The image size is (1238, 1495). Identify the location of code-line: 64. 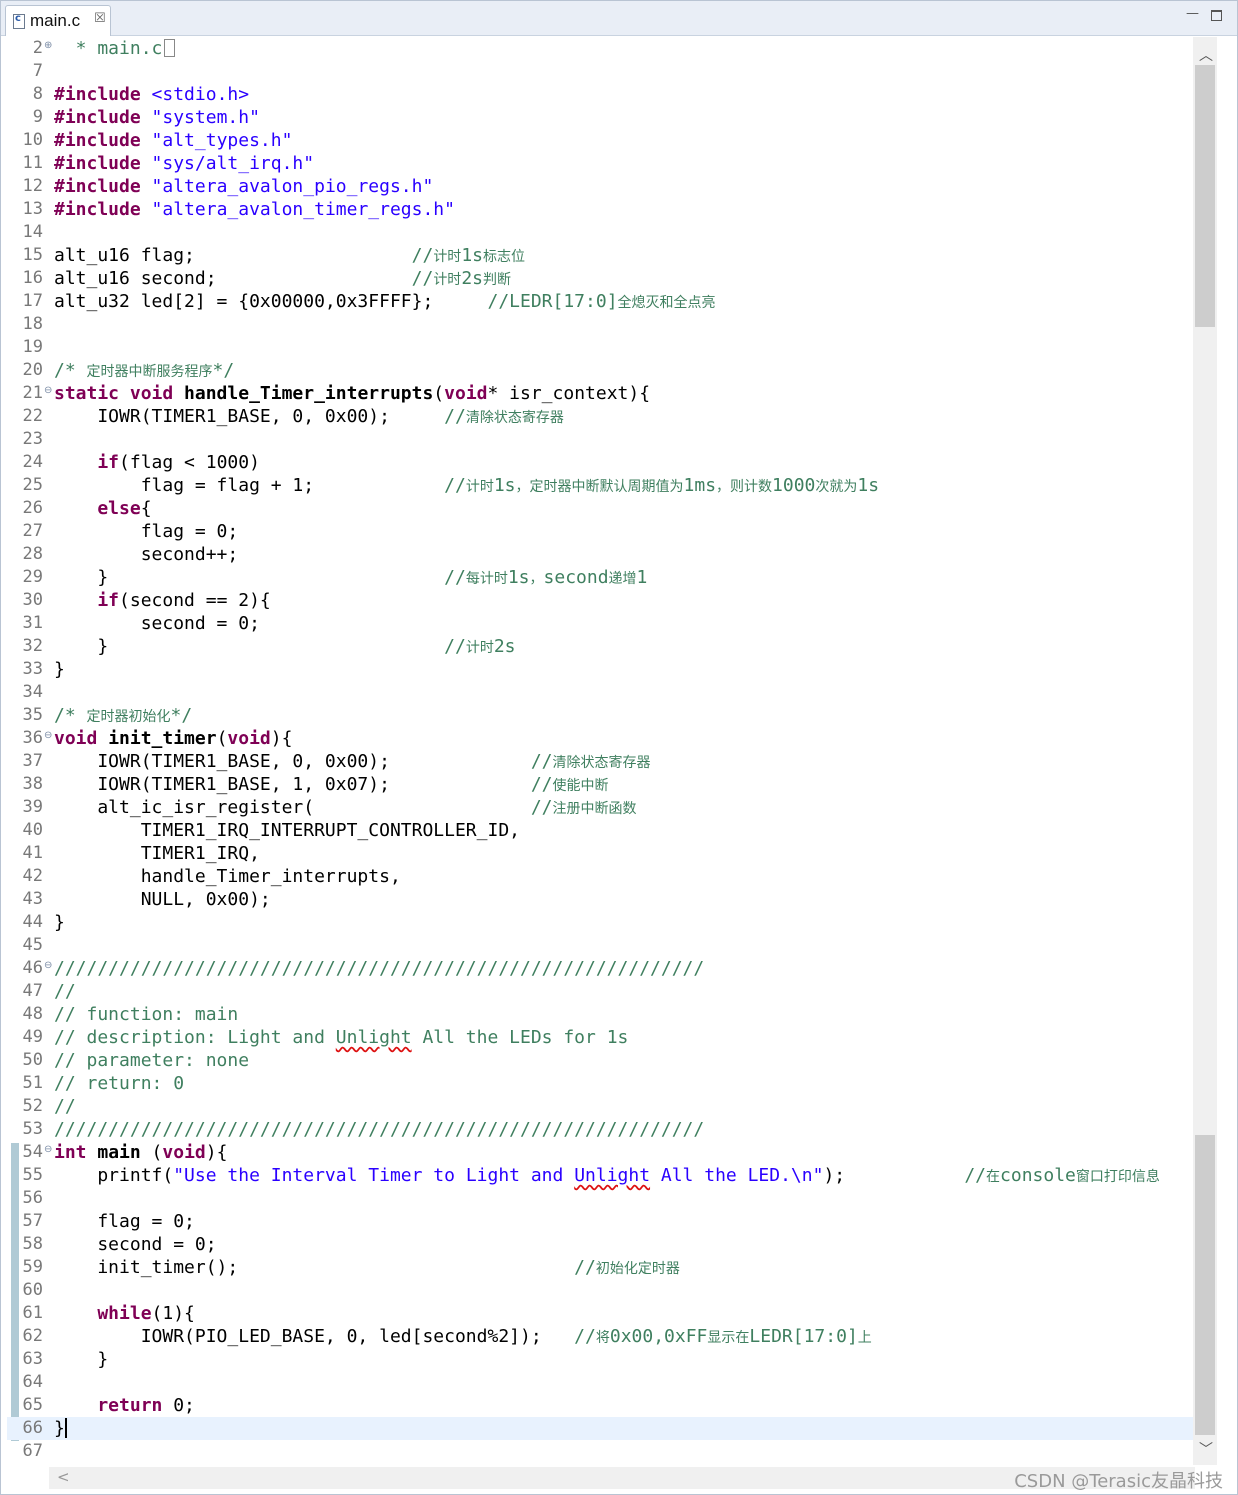
(601, 1382).